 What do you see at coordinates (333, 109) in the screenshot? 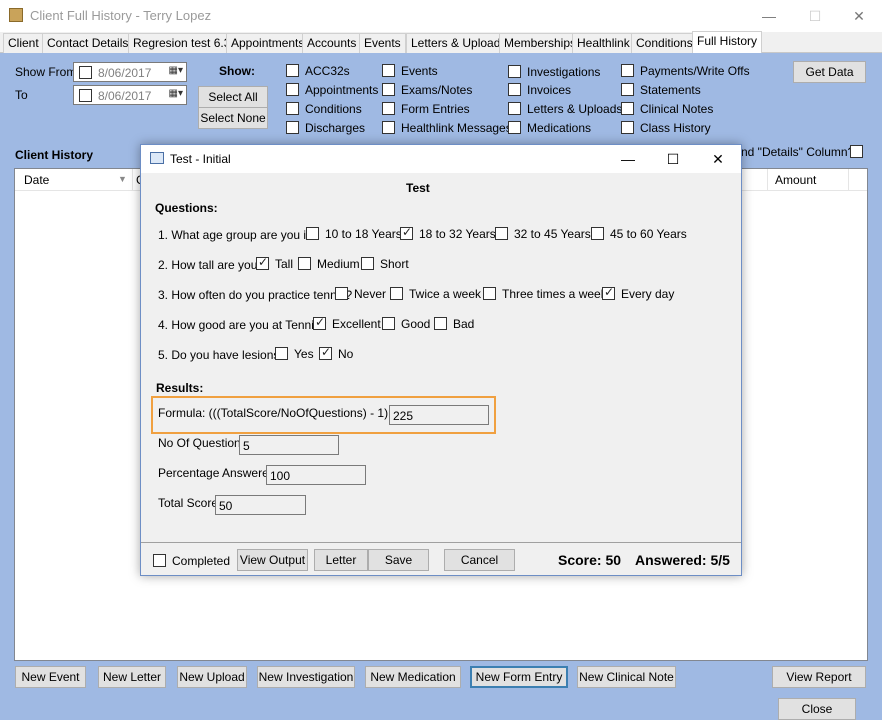
I see `option-conditions-label: Conditions` at bounding box center [333, 109].